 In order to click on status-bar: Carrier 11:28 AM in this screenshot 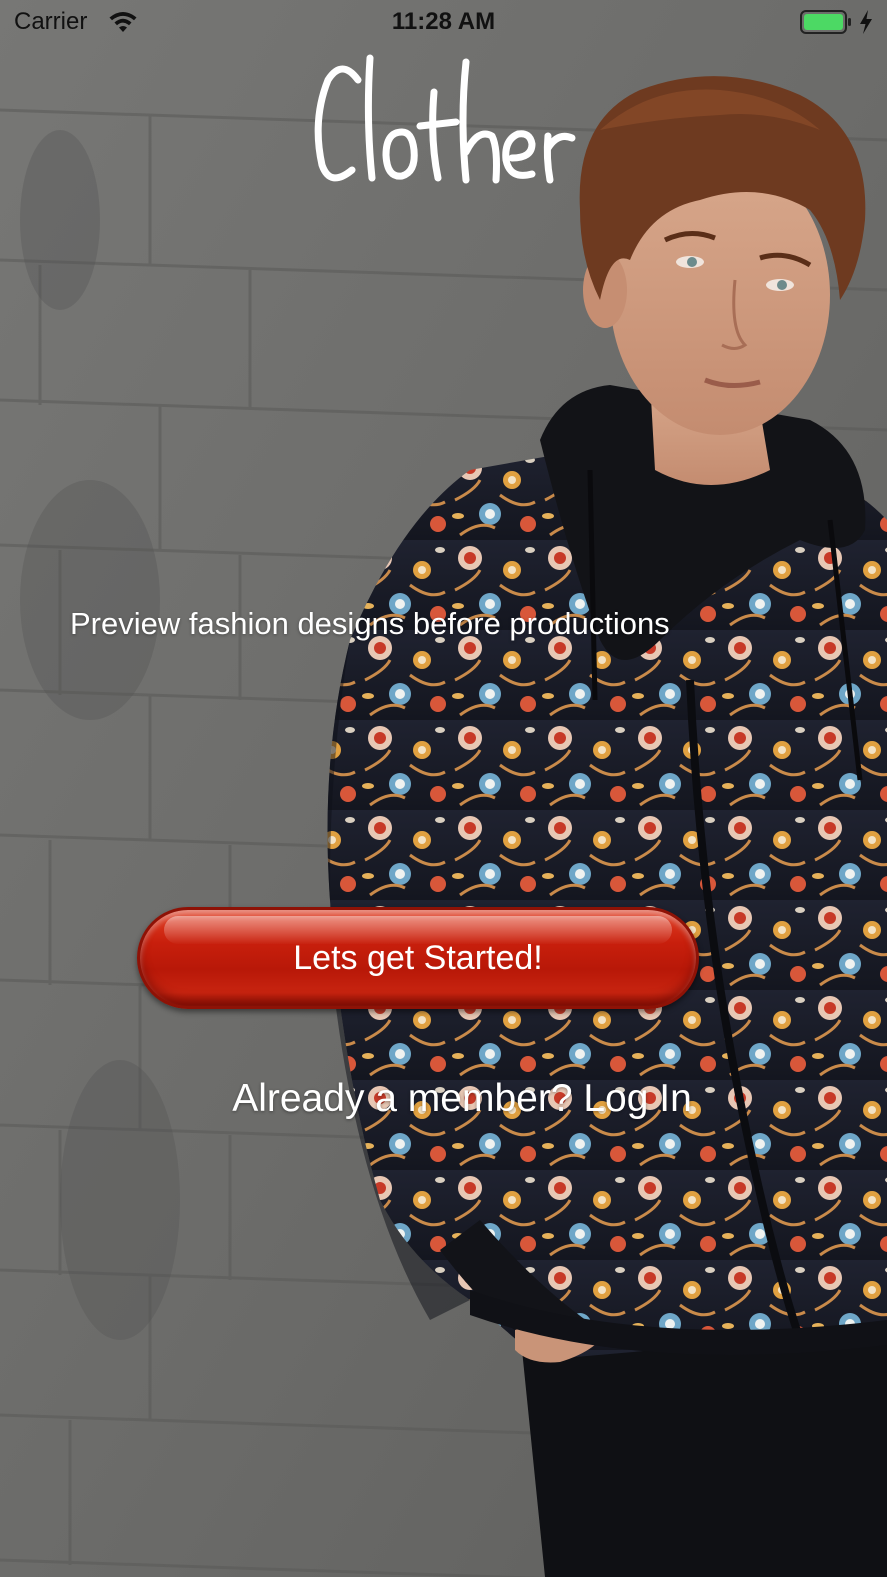, I will do `click(443, 22)`.